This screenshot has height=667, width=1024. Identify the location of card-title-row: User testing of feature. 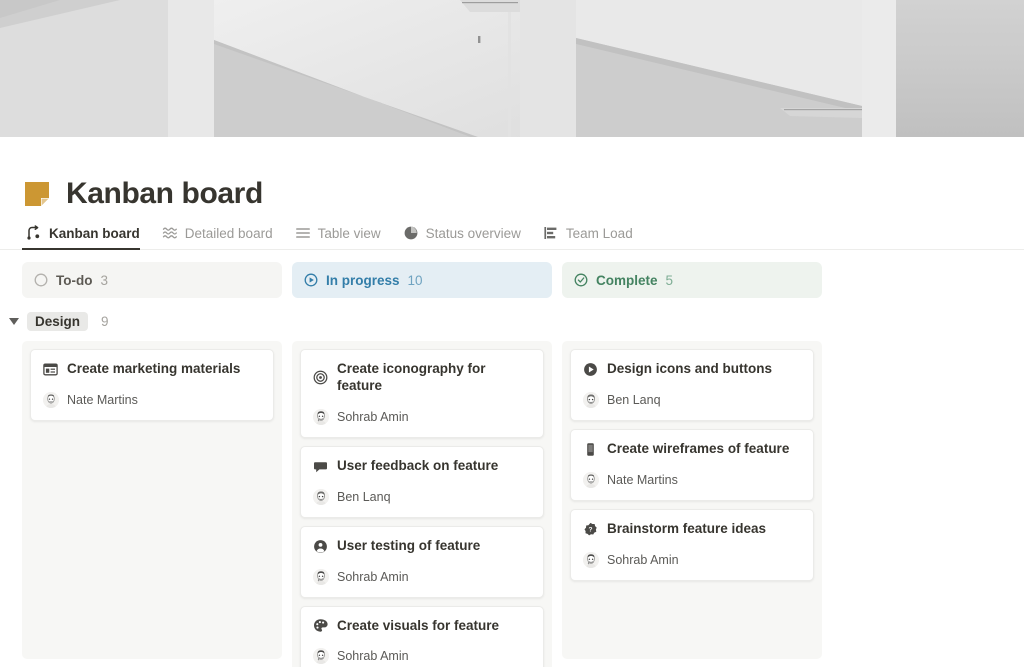
(422, 546).